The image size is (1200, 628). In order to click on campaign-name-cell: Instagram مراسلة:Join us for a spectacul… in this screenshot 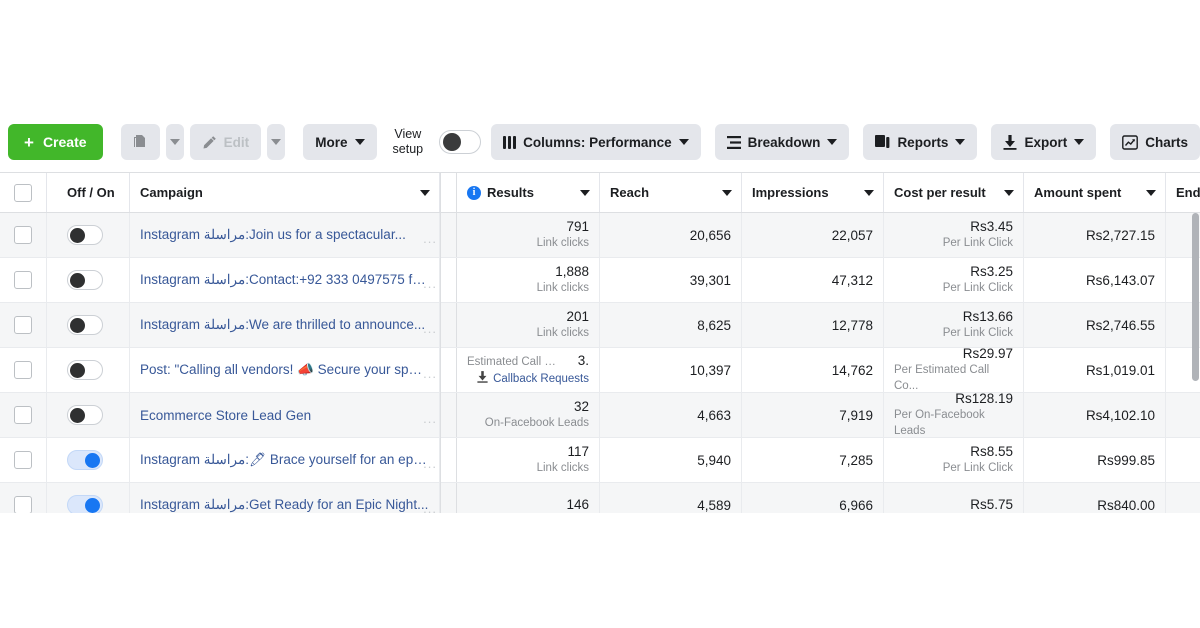, I will do `click(285, 235)`.